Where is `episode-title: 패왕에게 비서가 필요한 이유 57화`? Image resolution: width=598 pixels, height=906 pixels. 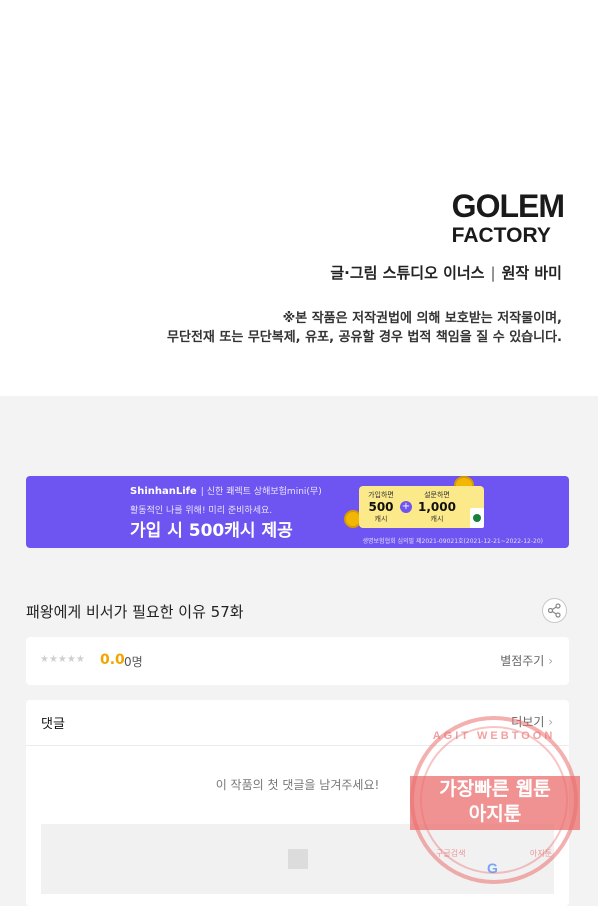
episode-title: 패왕에게 비서가 필요한 이유 57화 is located at coordinates (135, 612).